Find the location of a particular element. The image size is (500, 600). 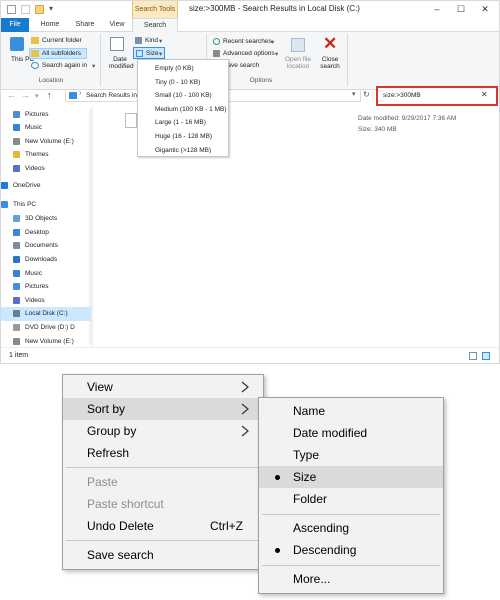

nav-item: DVD Drive (D:) D is located at coordinates (46, 328).